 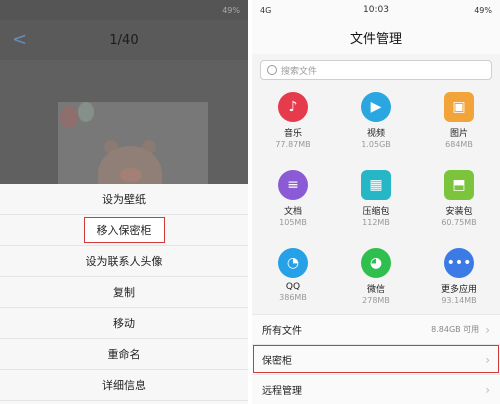 What do you see at coordinates (22, 40) in the screenshot?
I see `back-arrow-icon: <` at bounding box center [22, 40].